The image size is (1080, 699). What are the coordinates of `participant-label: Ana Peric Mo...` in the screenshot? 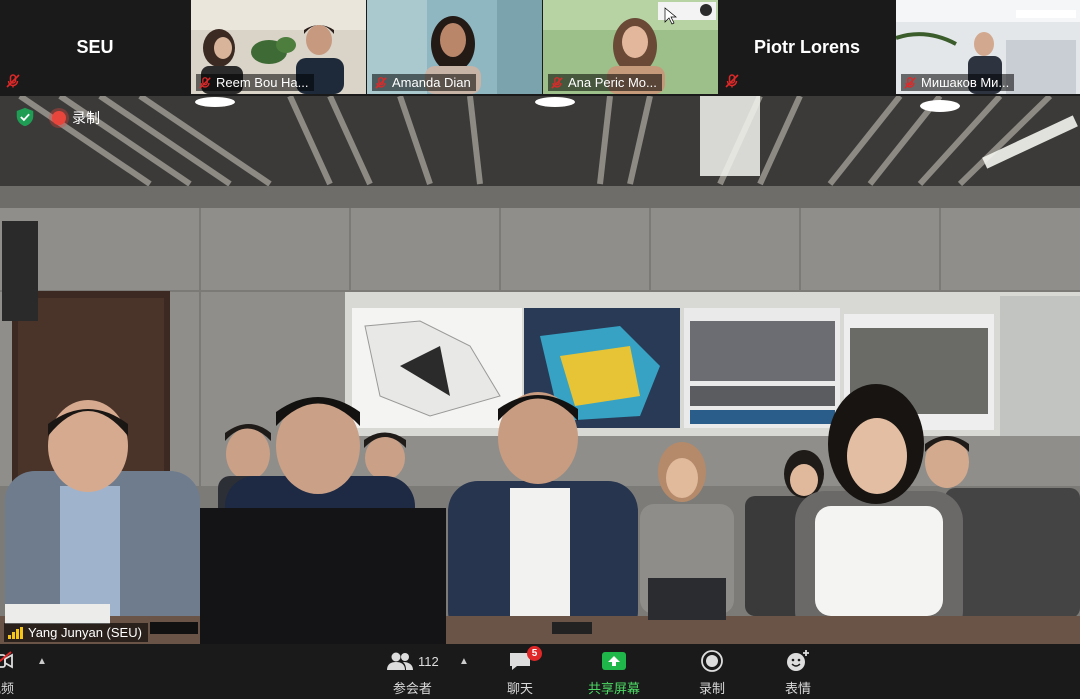 It's located at (605, 82).